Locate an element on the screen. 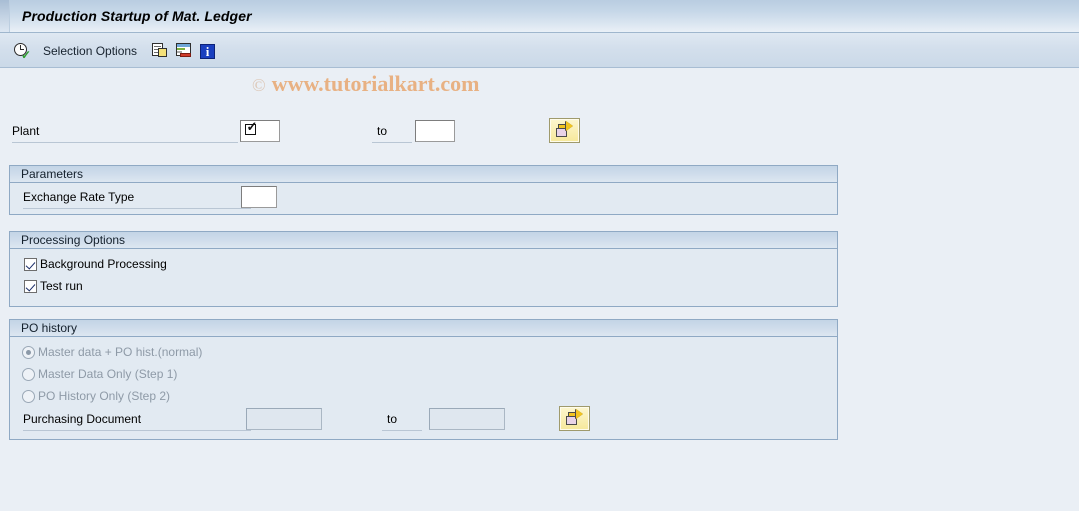  checkbox-background-processing: Background Processing is located at coordinates (95, 264).